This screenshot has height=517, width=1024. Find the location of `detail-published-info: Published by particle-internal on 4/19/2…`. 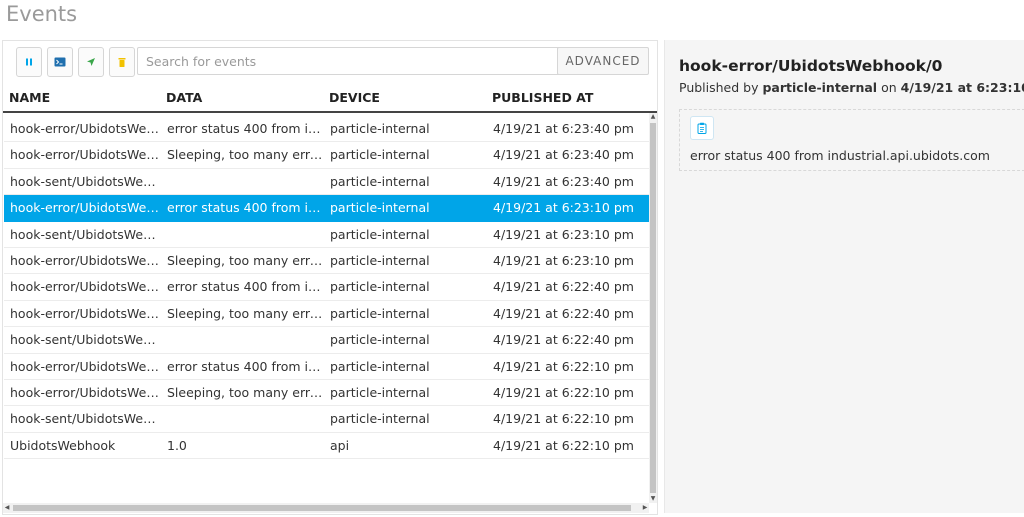

detail-published-info: Published by particle-internal on 4/19/2… is located at coordinates (851, 87).